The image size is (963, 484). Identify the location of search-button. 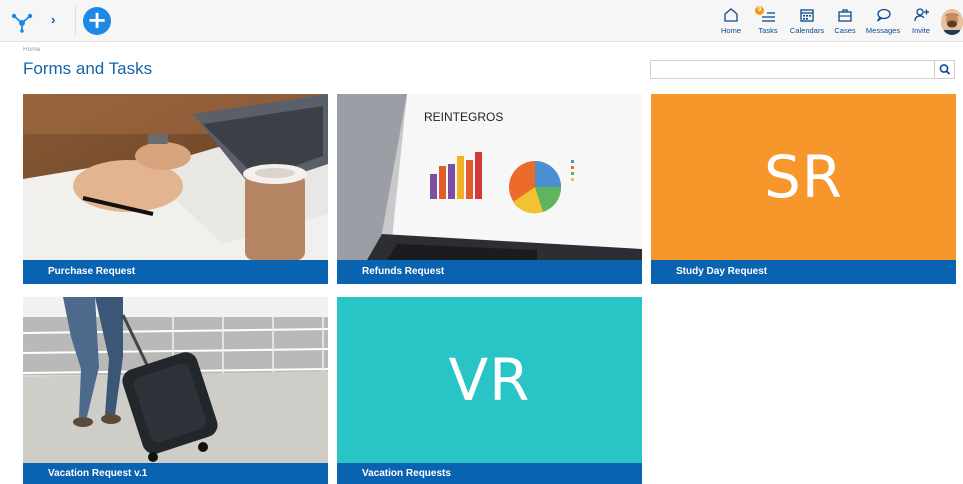
(944, 69).